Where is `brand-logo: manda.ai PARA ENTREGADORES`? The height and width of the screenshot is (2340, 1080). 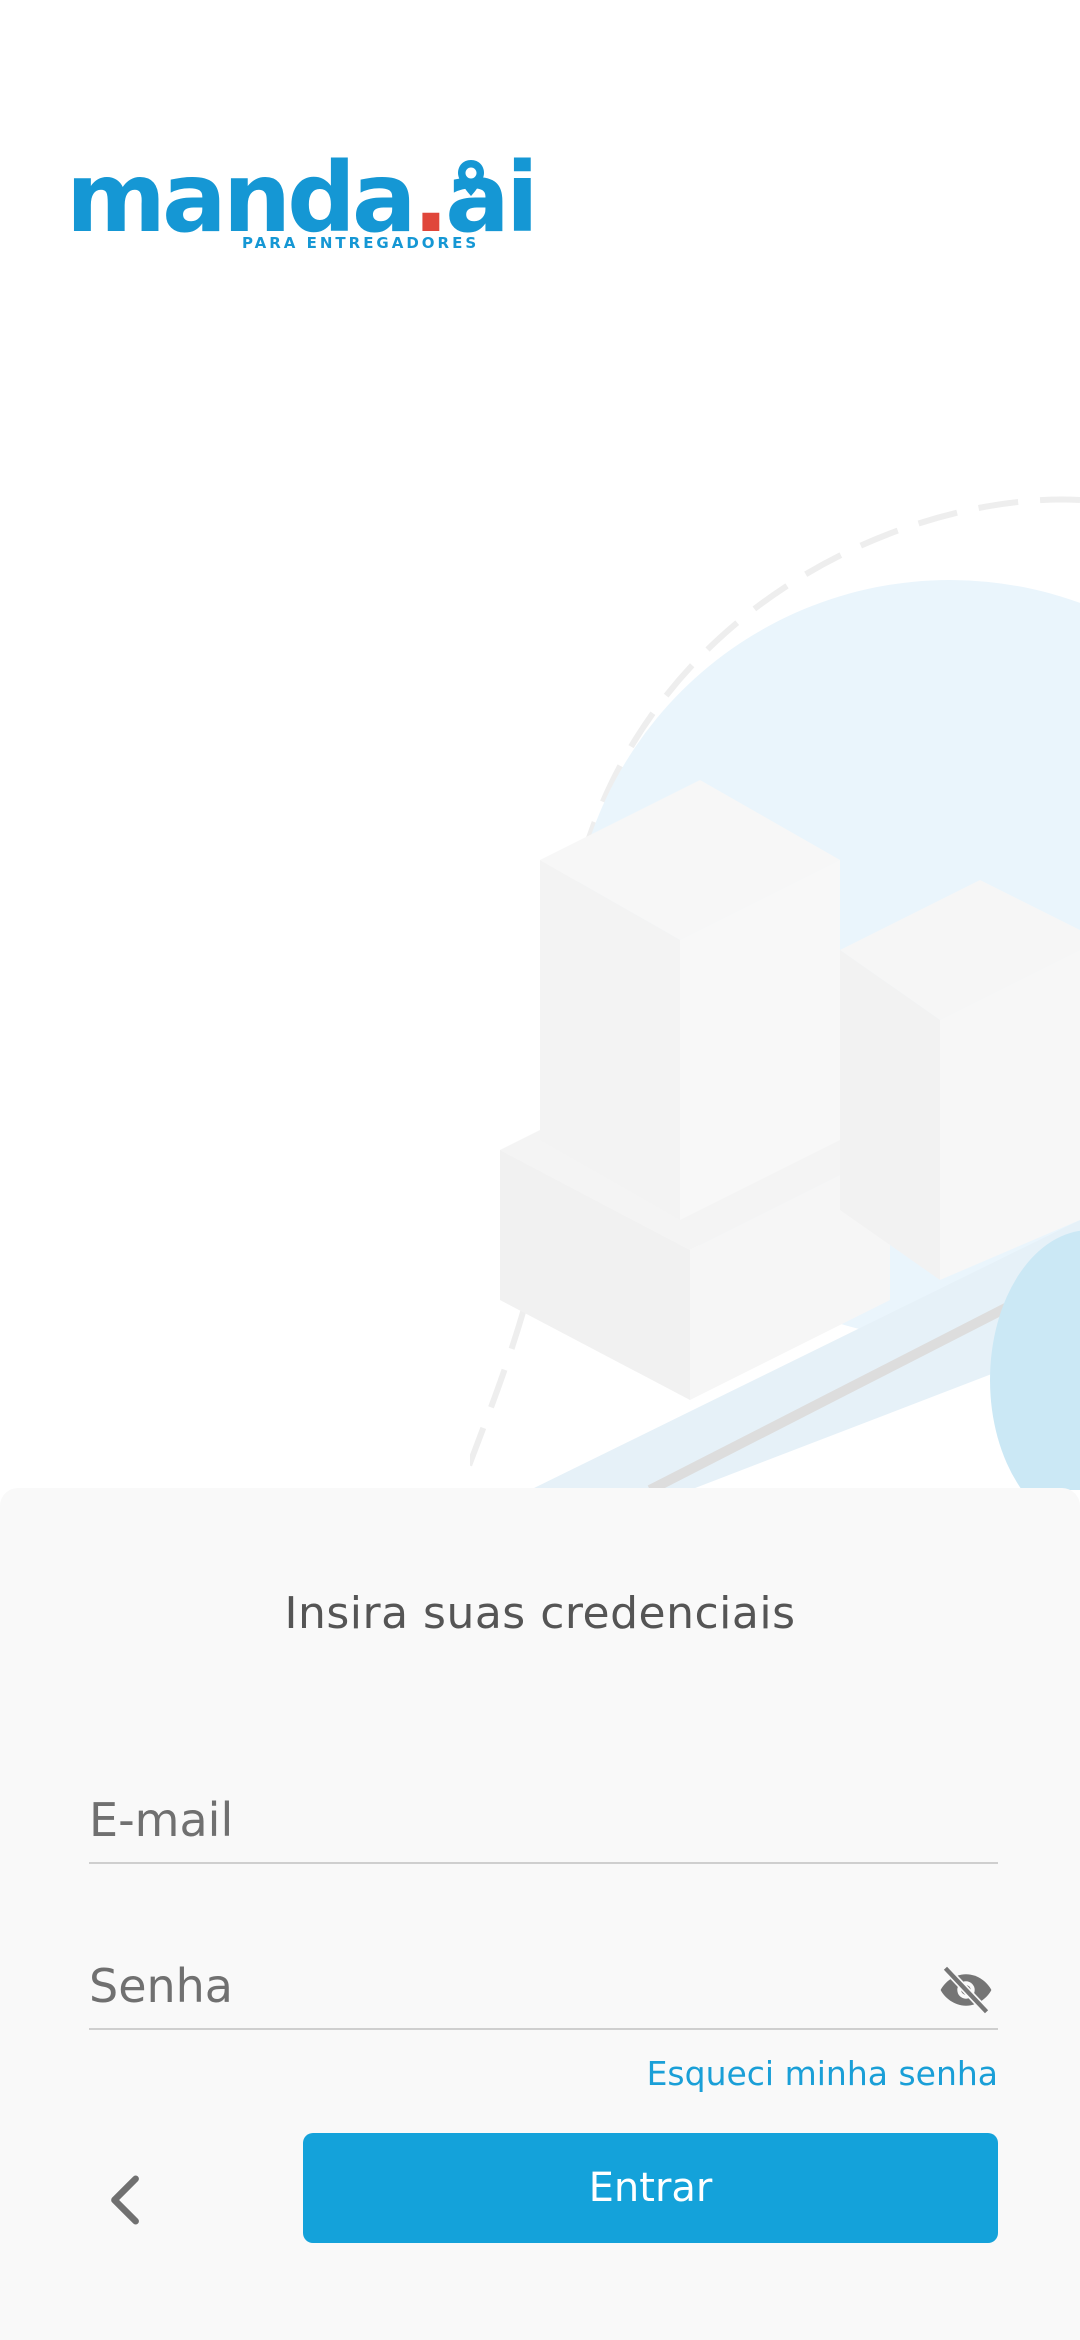
brand-logo: manda.ai PARA ENTREGADORES is located at coordinates (302, 205).